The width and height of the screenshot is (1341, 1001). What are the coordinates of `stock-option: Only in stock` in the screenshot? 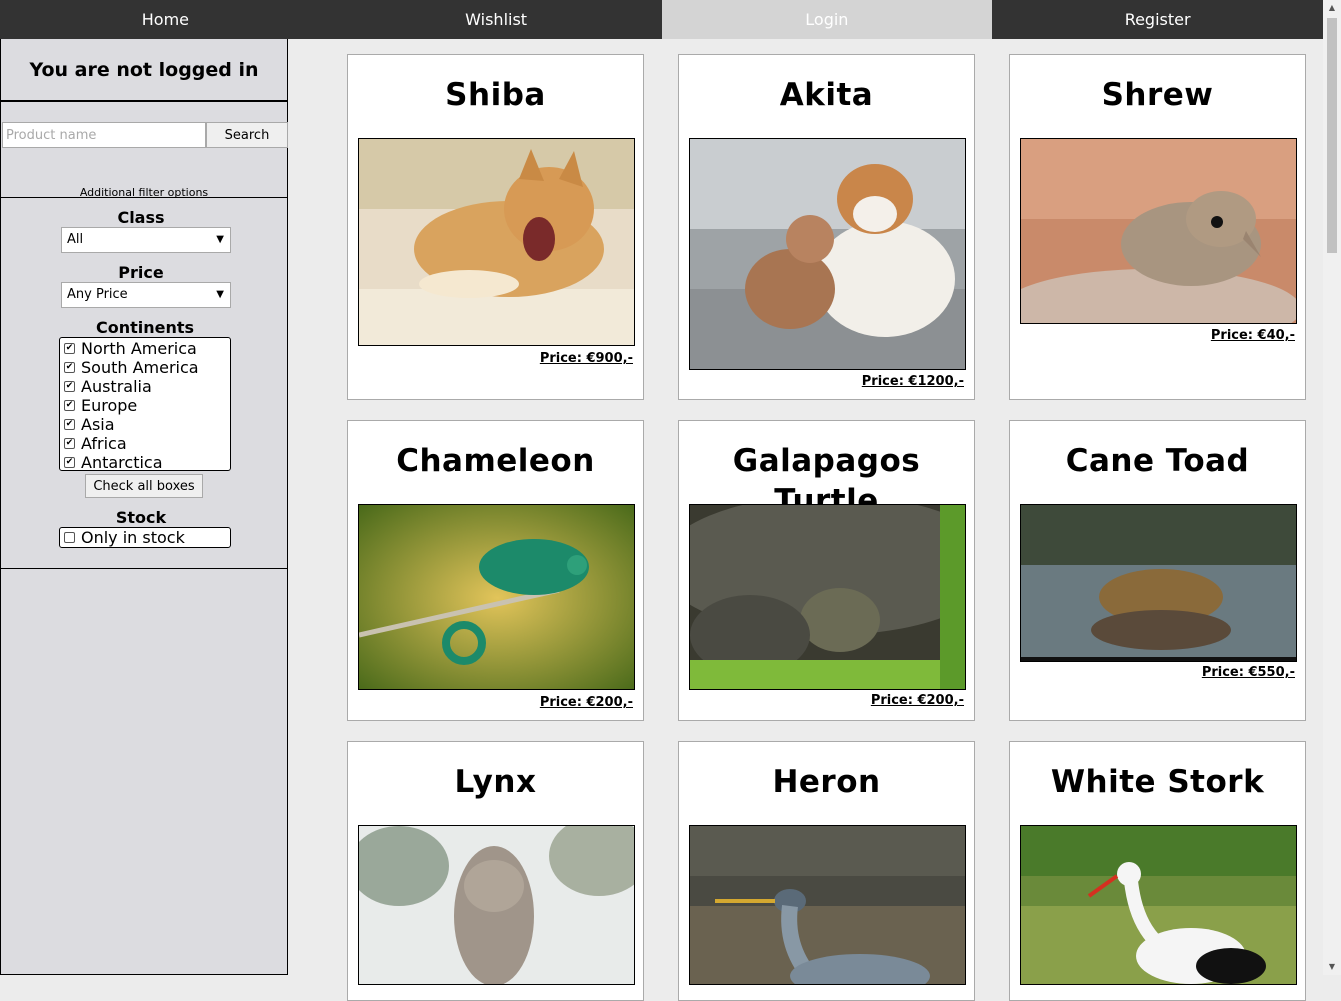 It's located at (145, 537).